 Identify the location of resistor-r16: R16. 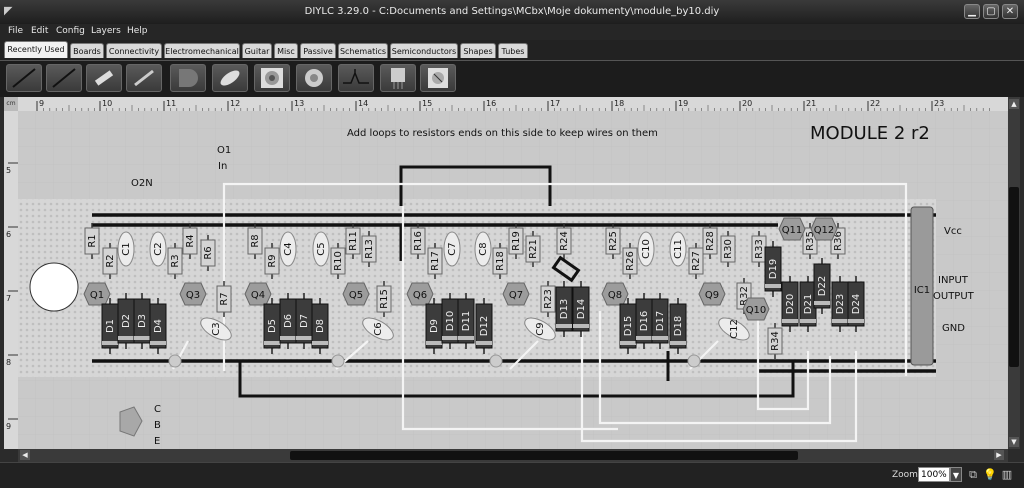
(418, 241).